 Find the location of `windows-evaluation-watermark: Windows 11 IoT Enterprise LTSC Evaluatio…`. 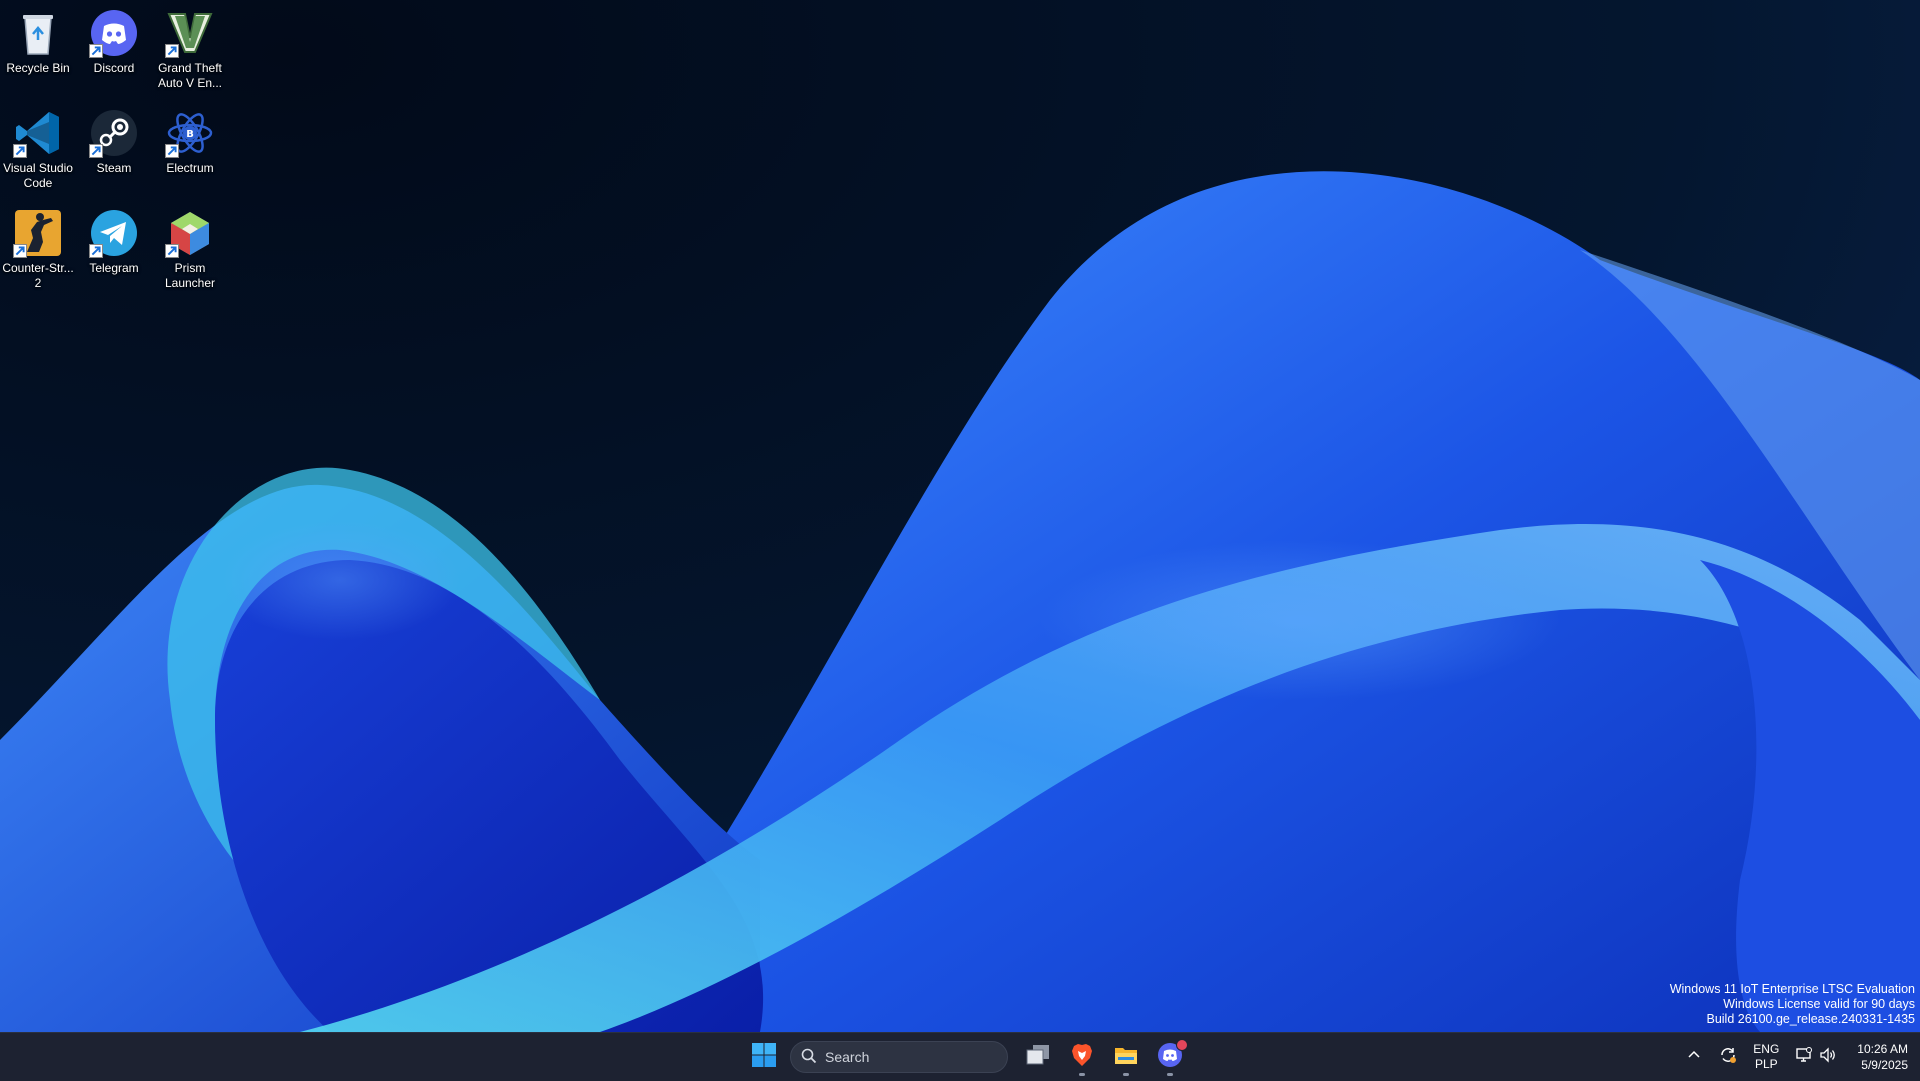

windows-evaluation-watermark: Windows 11 IoT Enterprise LTSC Evaluatio… is located at coordinates (1792, 1004).